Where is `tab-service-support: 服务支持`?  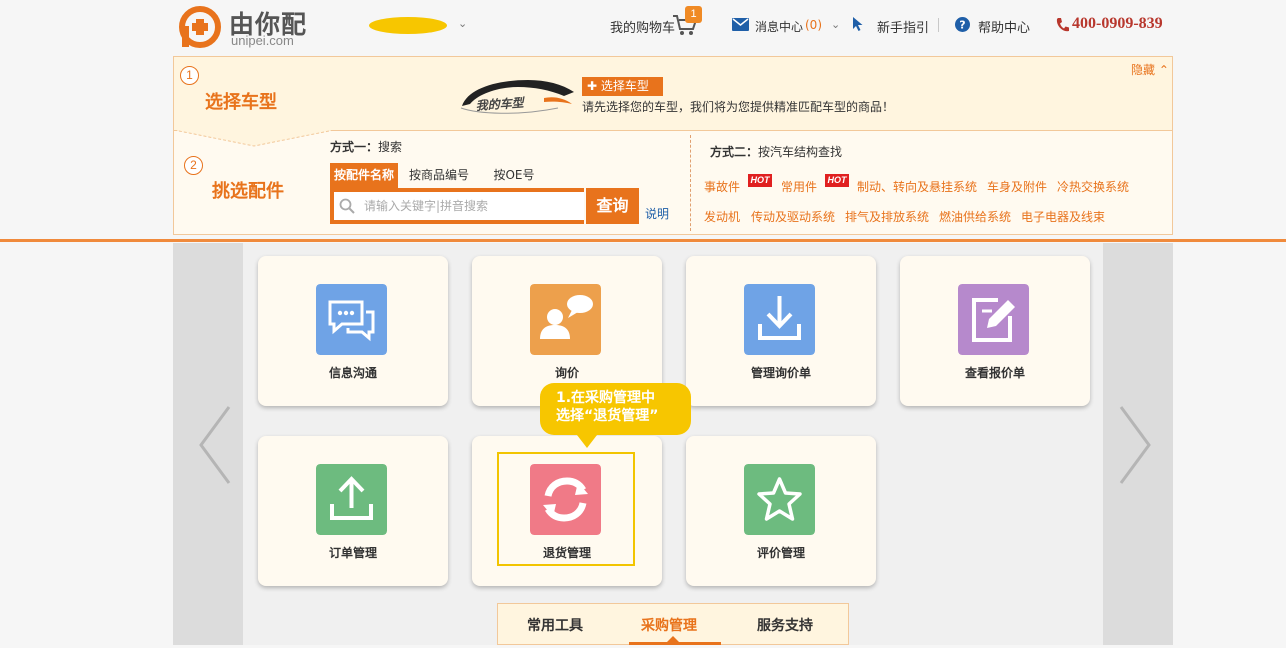 tab-service-support: 服务支持 is located at coordinates (785, 625).